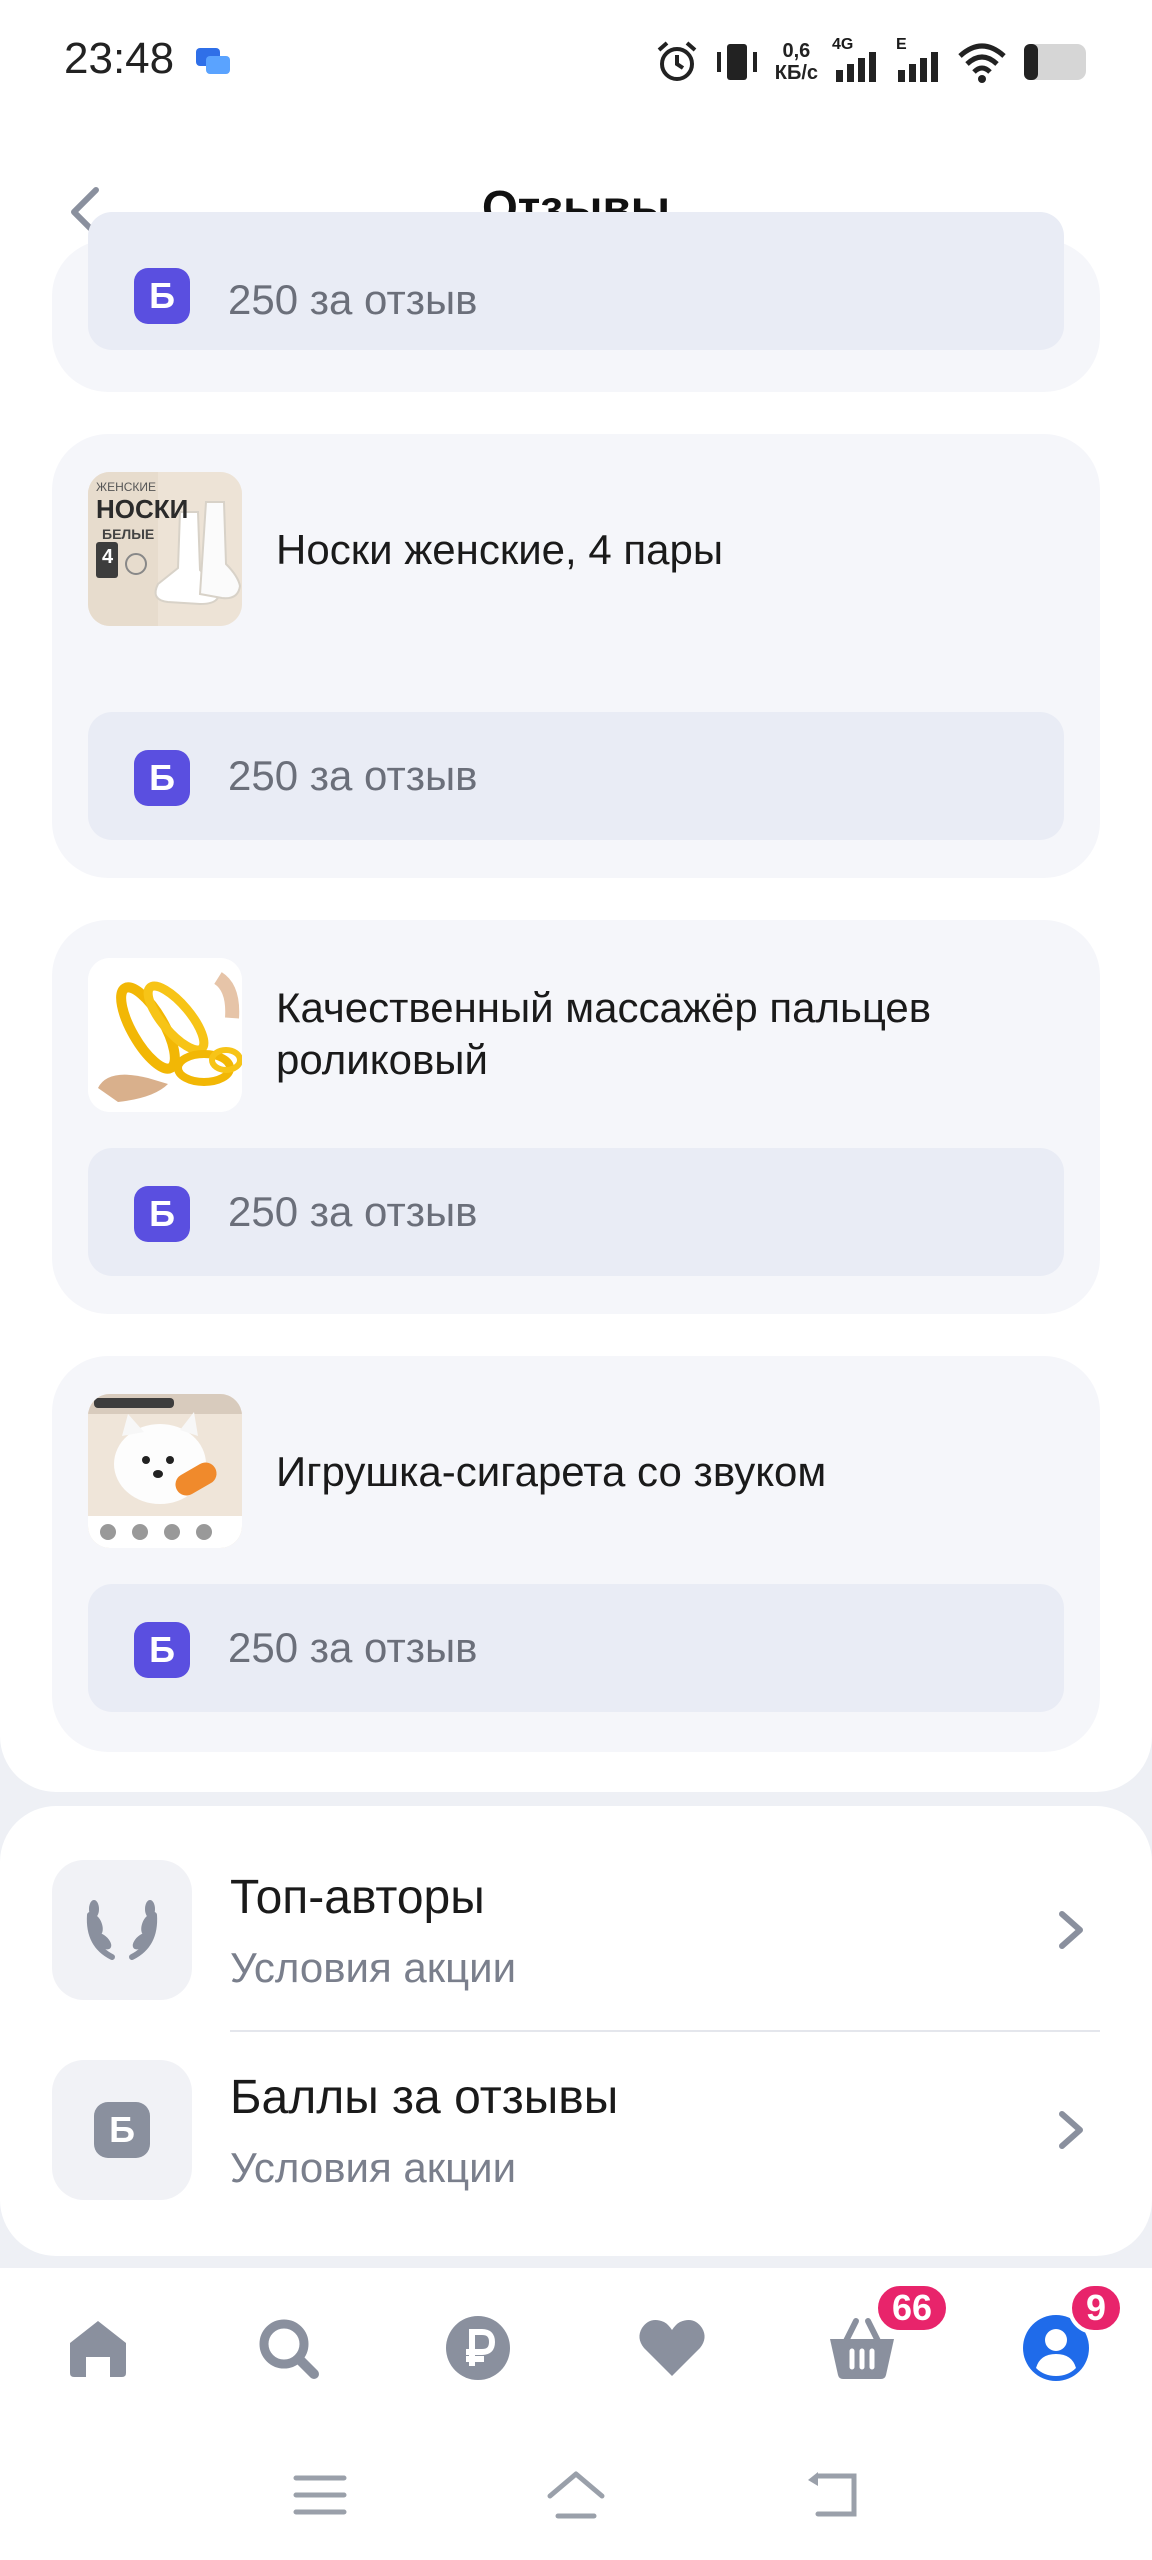 This screenshot has width=1152, height=2560. I want to click on product-card-partial: Б 250 за отзыв, so click(576, 302).